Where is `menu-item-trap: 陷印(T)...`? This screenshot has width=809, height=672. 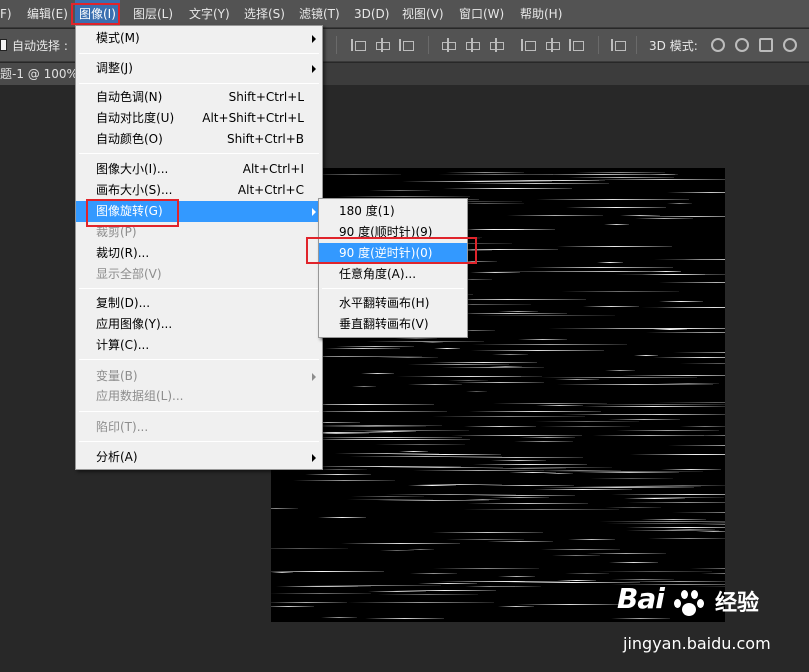
menu-item-trap: 陷印(T)... is located at coordinates (199, 427).